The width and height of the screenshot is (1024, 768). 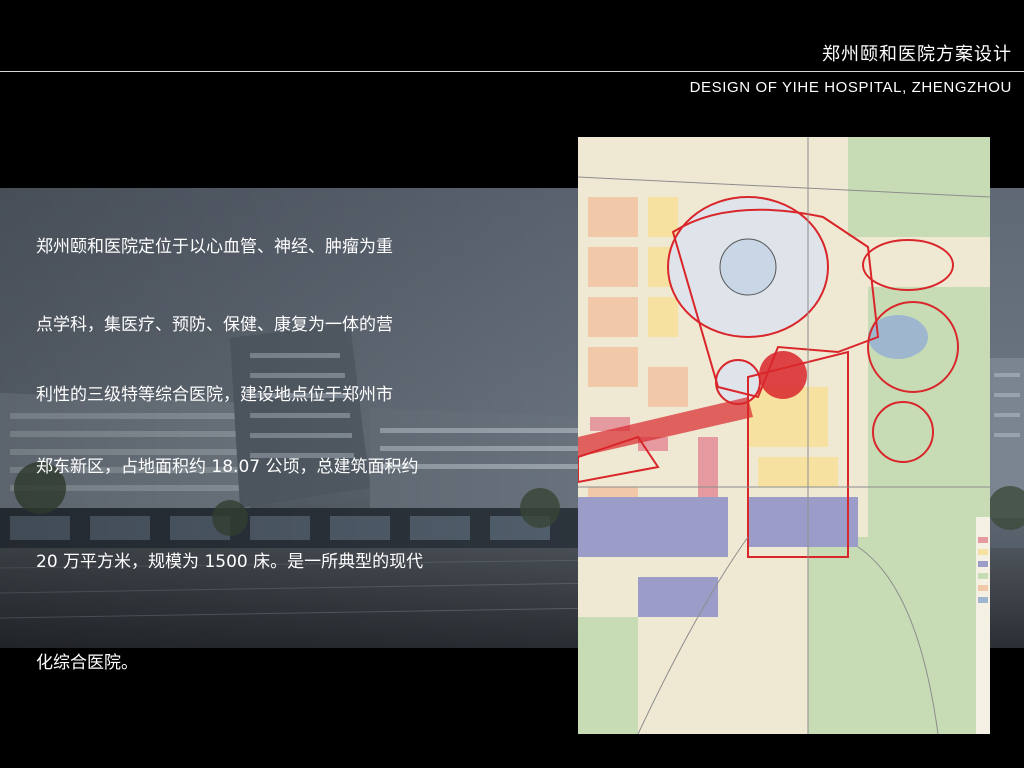 I want to click on description-line: 点学科，集医疗、预防、保健、康复为一体的营, so click(x=214, y=325).